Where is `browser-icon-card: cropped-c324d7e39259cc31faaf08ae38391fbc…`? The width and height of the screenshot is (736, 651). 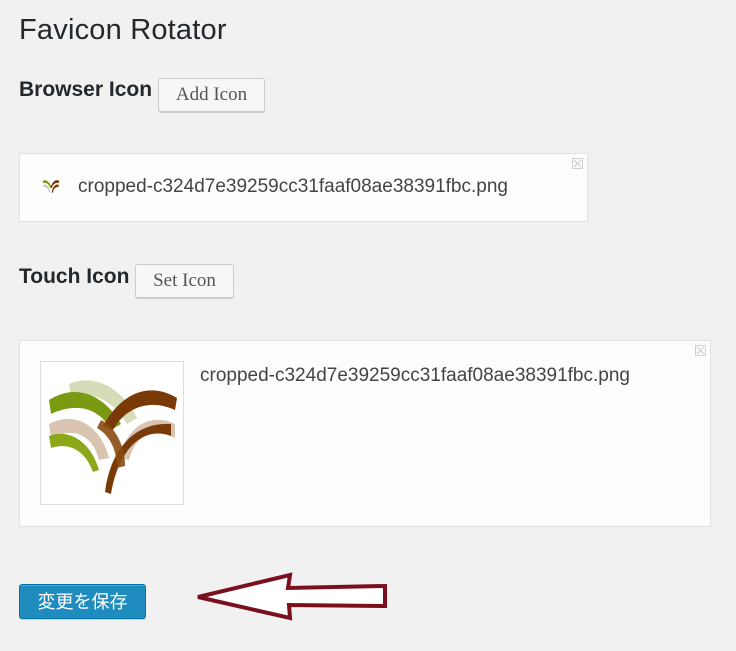
browser-icon-card: cropped-c324d7e39259cc31faaf08ae38391fbc… is located at coordinates (303, 187).